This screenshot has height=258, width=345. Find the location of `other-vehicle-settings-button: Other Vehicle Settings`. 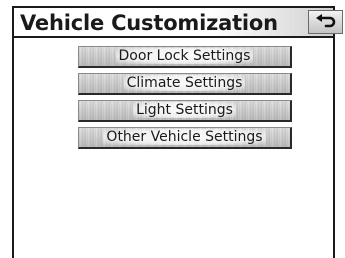

other-vehicle-settings-button: Other Vehicle Settings is located at coordinates (185, 138).